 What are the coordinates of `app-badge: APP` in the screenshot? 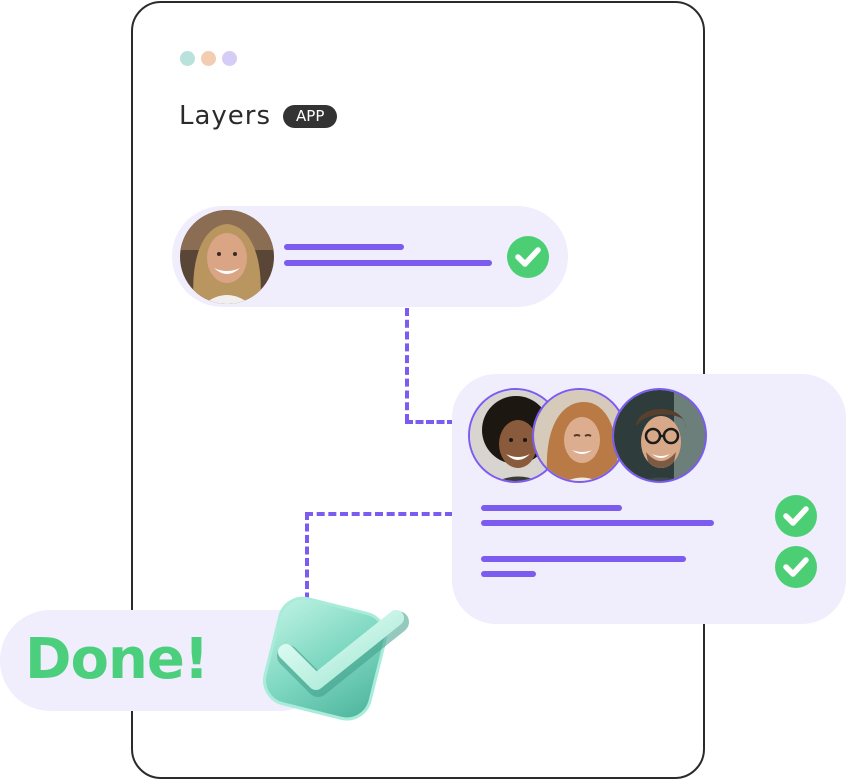 It's located at (310, 116).